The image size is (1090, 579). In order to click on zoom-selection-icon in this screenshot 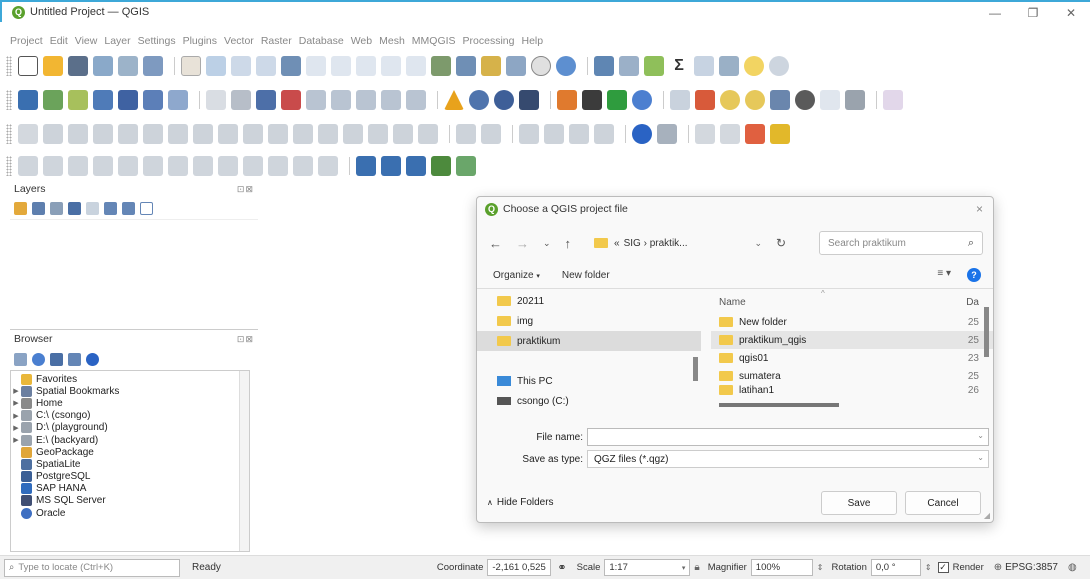, I will do `click(316, 66)`.